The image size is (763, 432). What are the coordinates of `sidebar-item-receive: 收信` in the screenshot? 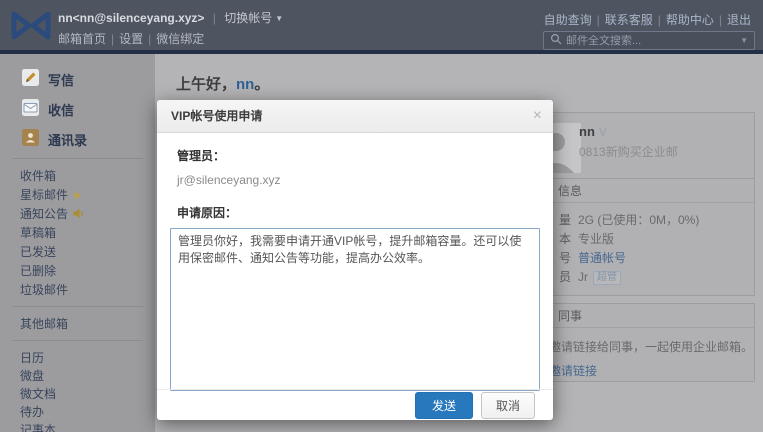 It's located at (77, 109).